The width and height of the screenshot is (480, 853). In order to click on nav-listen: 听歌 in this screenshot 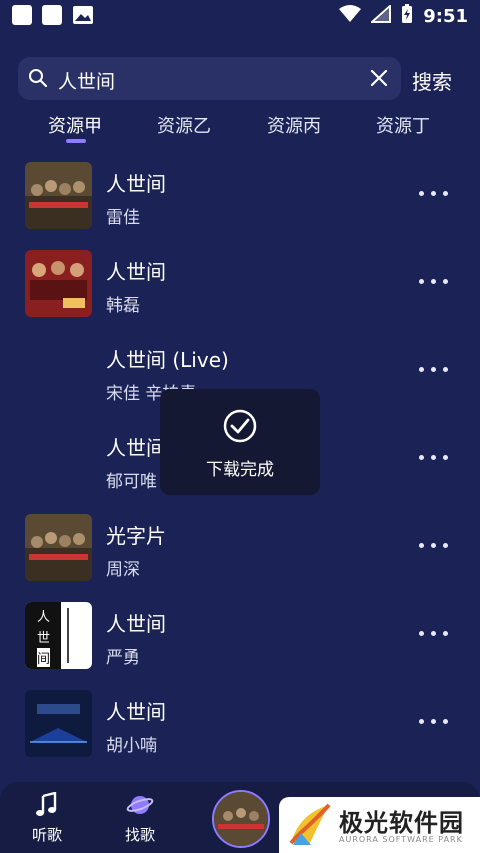, I will do `click(47, 818)`.